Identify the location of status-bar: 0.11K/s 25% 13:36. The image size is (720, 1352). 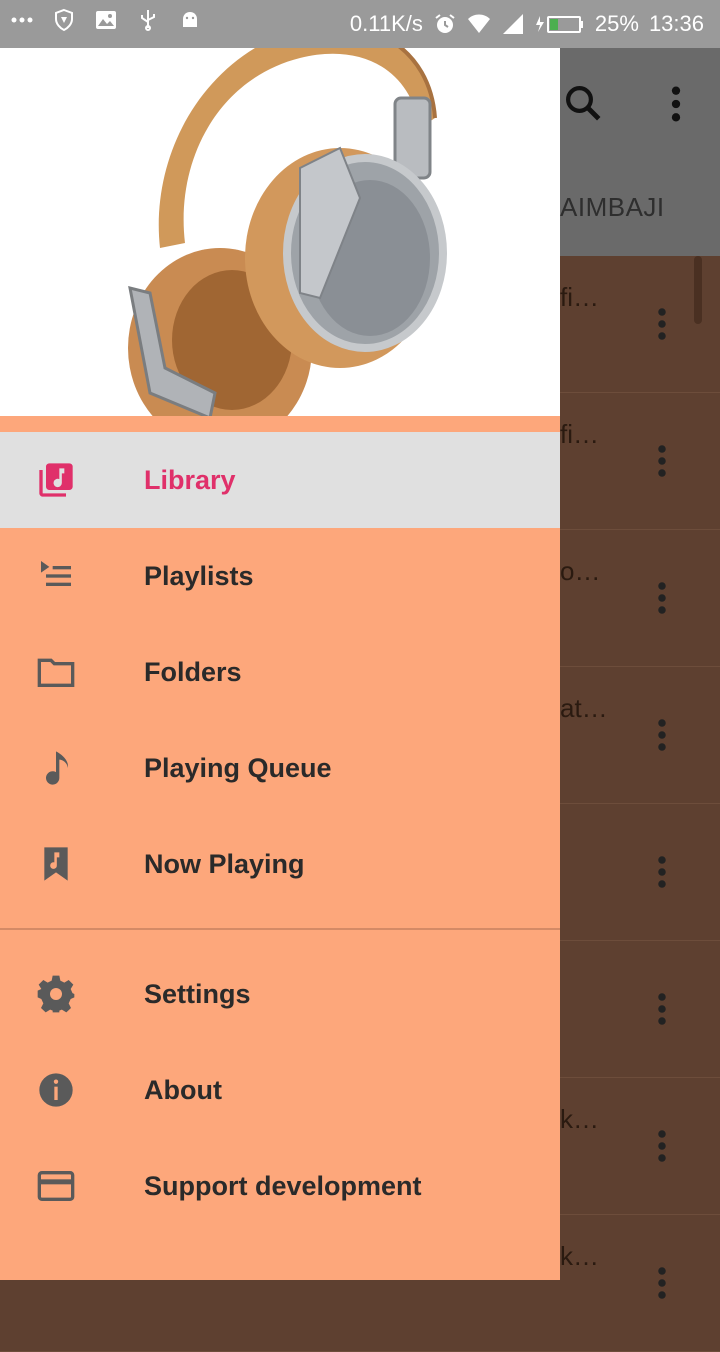
(360, 24).